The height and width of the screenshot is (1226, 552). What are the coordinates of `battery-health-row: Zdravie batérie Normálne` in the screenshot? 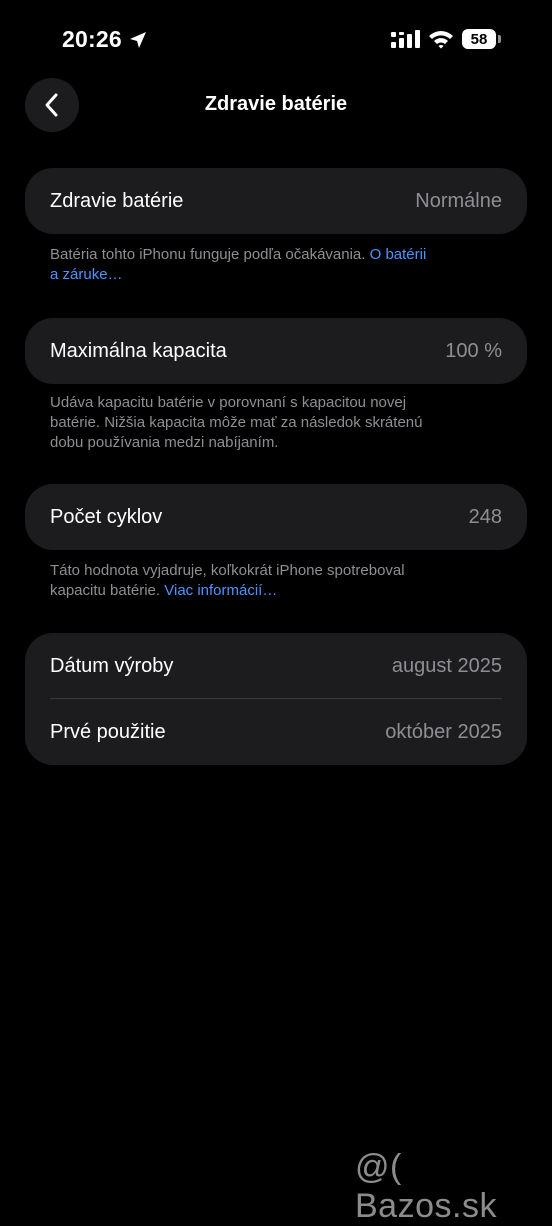 It's located at (276, 201).